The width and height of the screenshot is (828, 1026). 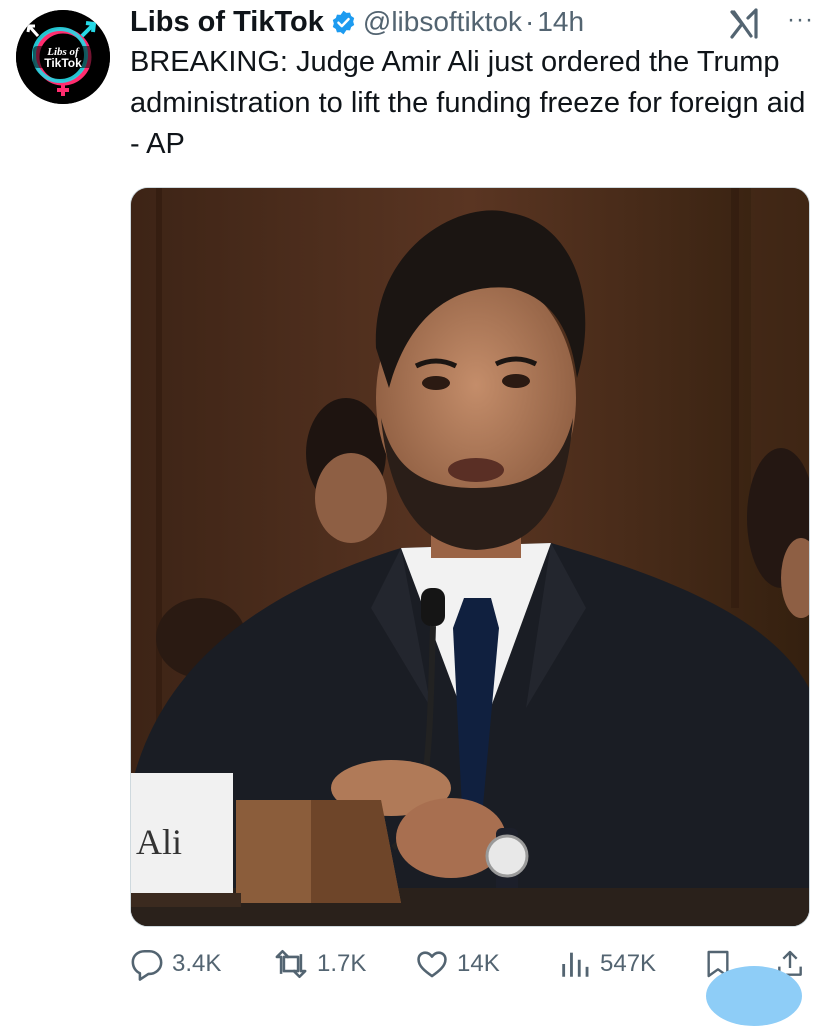 I want to click on like-button: 14K, so click(x=457, y=964).